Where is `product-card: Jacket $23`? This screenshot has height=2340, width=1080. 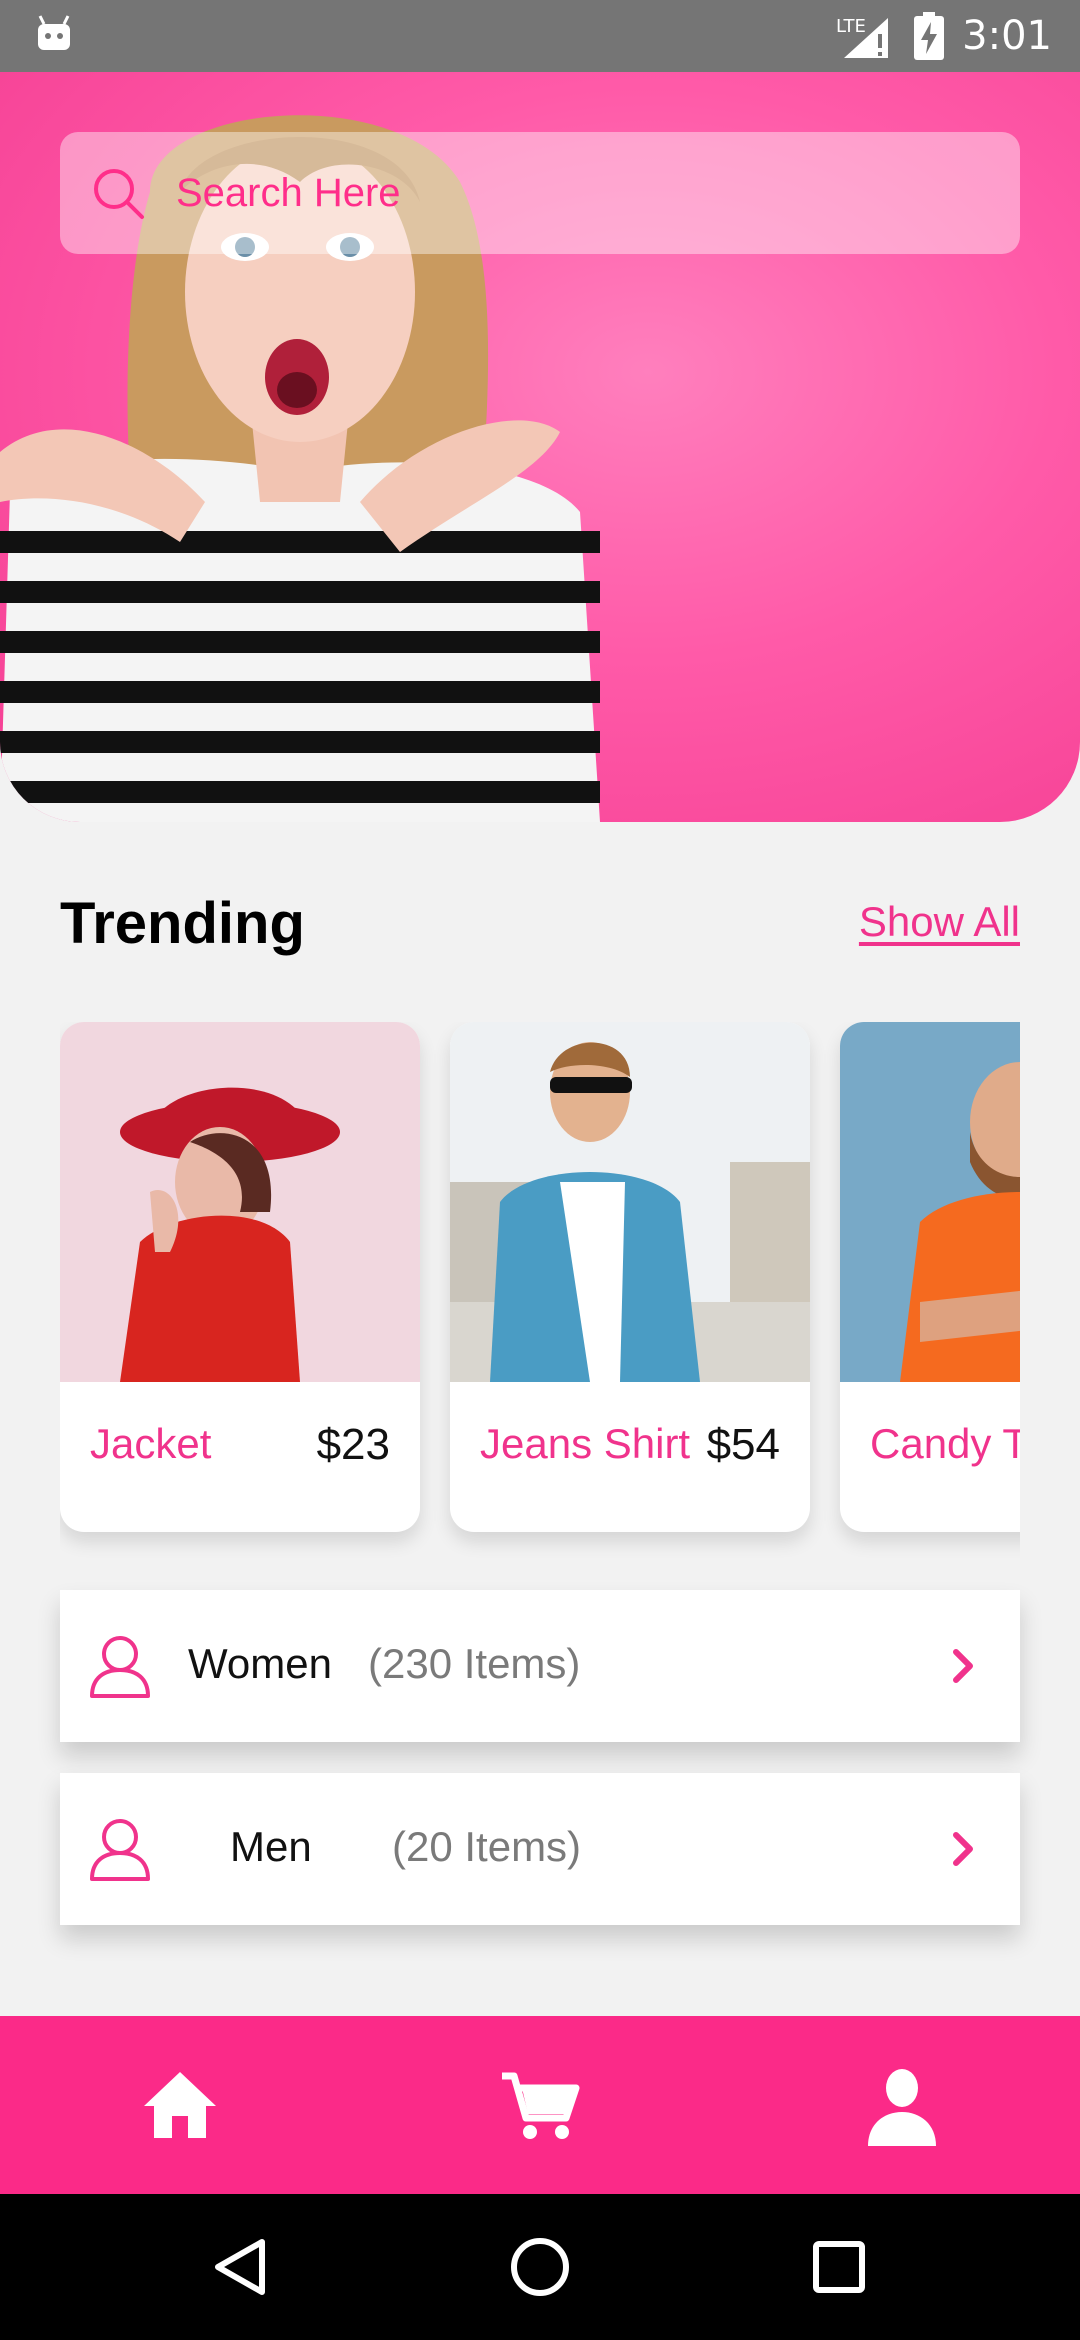
product-card: Jacket $23 is located at coordinates (240, 1277).